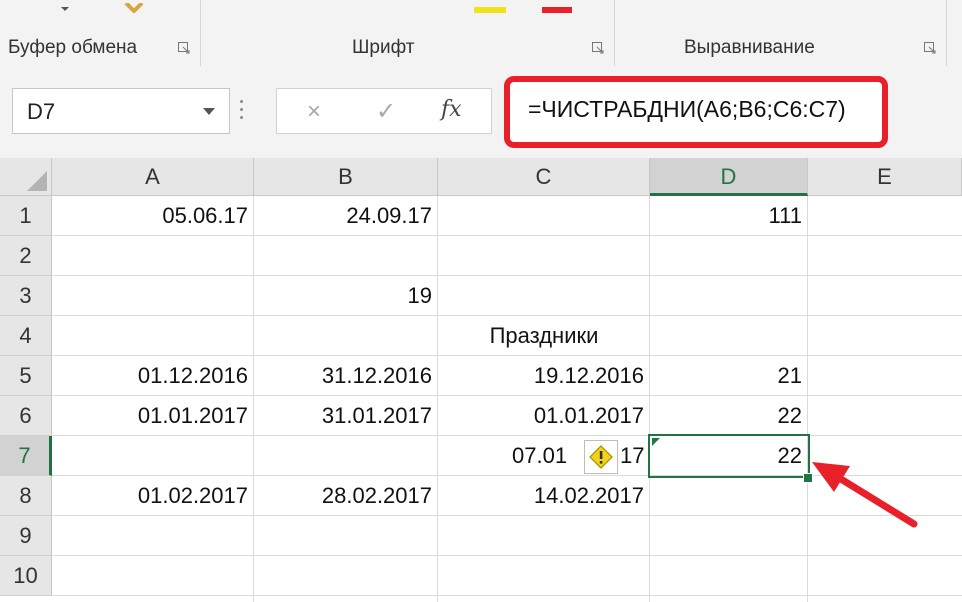 The width and height of the screenshot is (962, 602). What do you see at coordinates (184, 48) in the screenshot?
I see `clipboard-launcher-icon` at bounding box center [184, 48].